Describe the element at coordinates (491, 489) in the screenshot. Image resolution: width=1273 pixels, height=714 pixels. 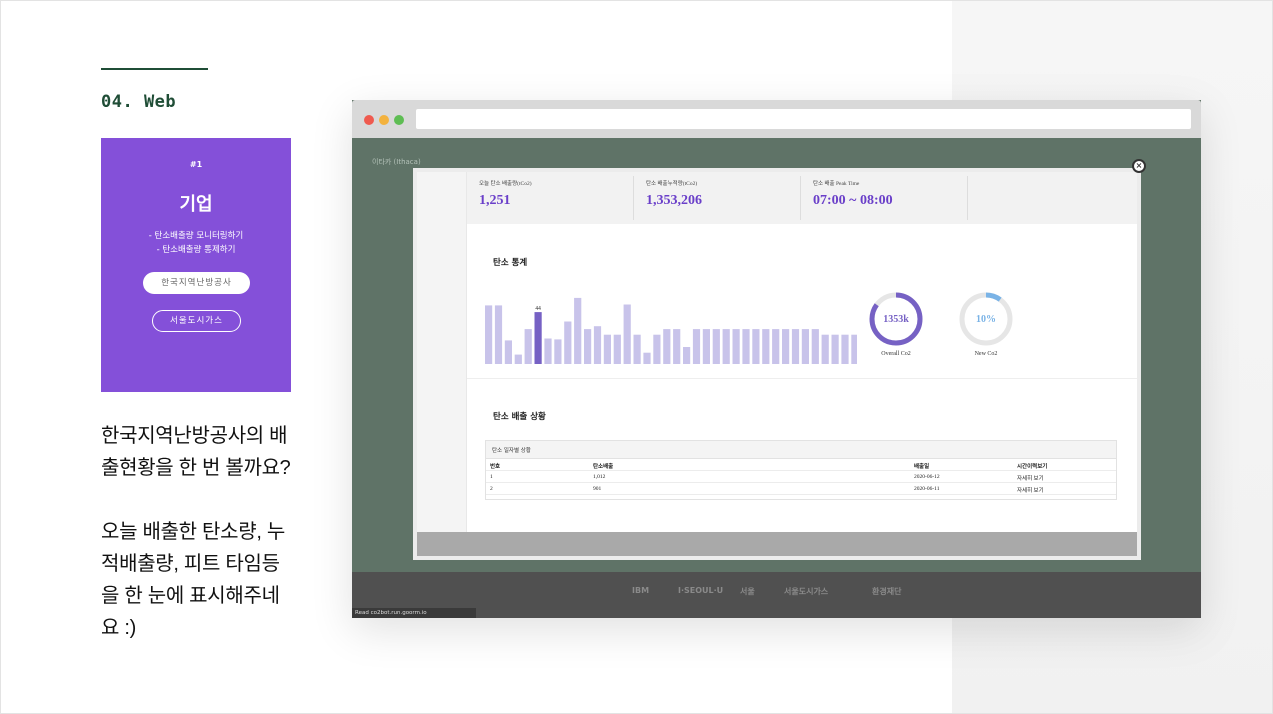
I see `table-cell: 2` at that location.